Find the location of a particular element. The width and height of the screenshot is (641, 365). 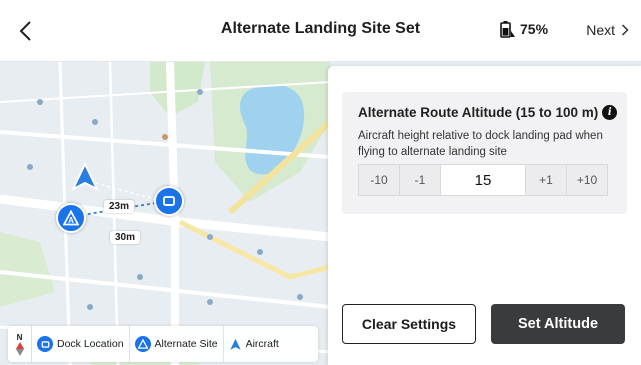

clear-settings-button: Clear Settings is located at coordinates (409, 324).